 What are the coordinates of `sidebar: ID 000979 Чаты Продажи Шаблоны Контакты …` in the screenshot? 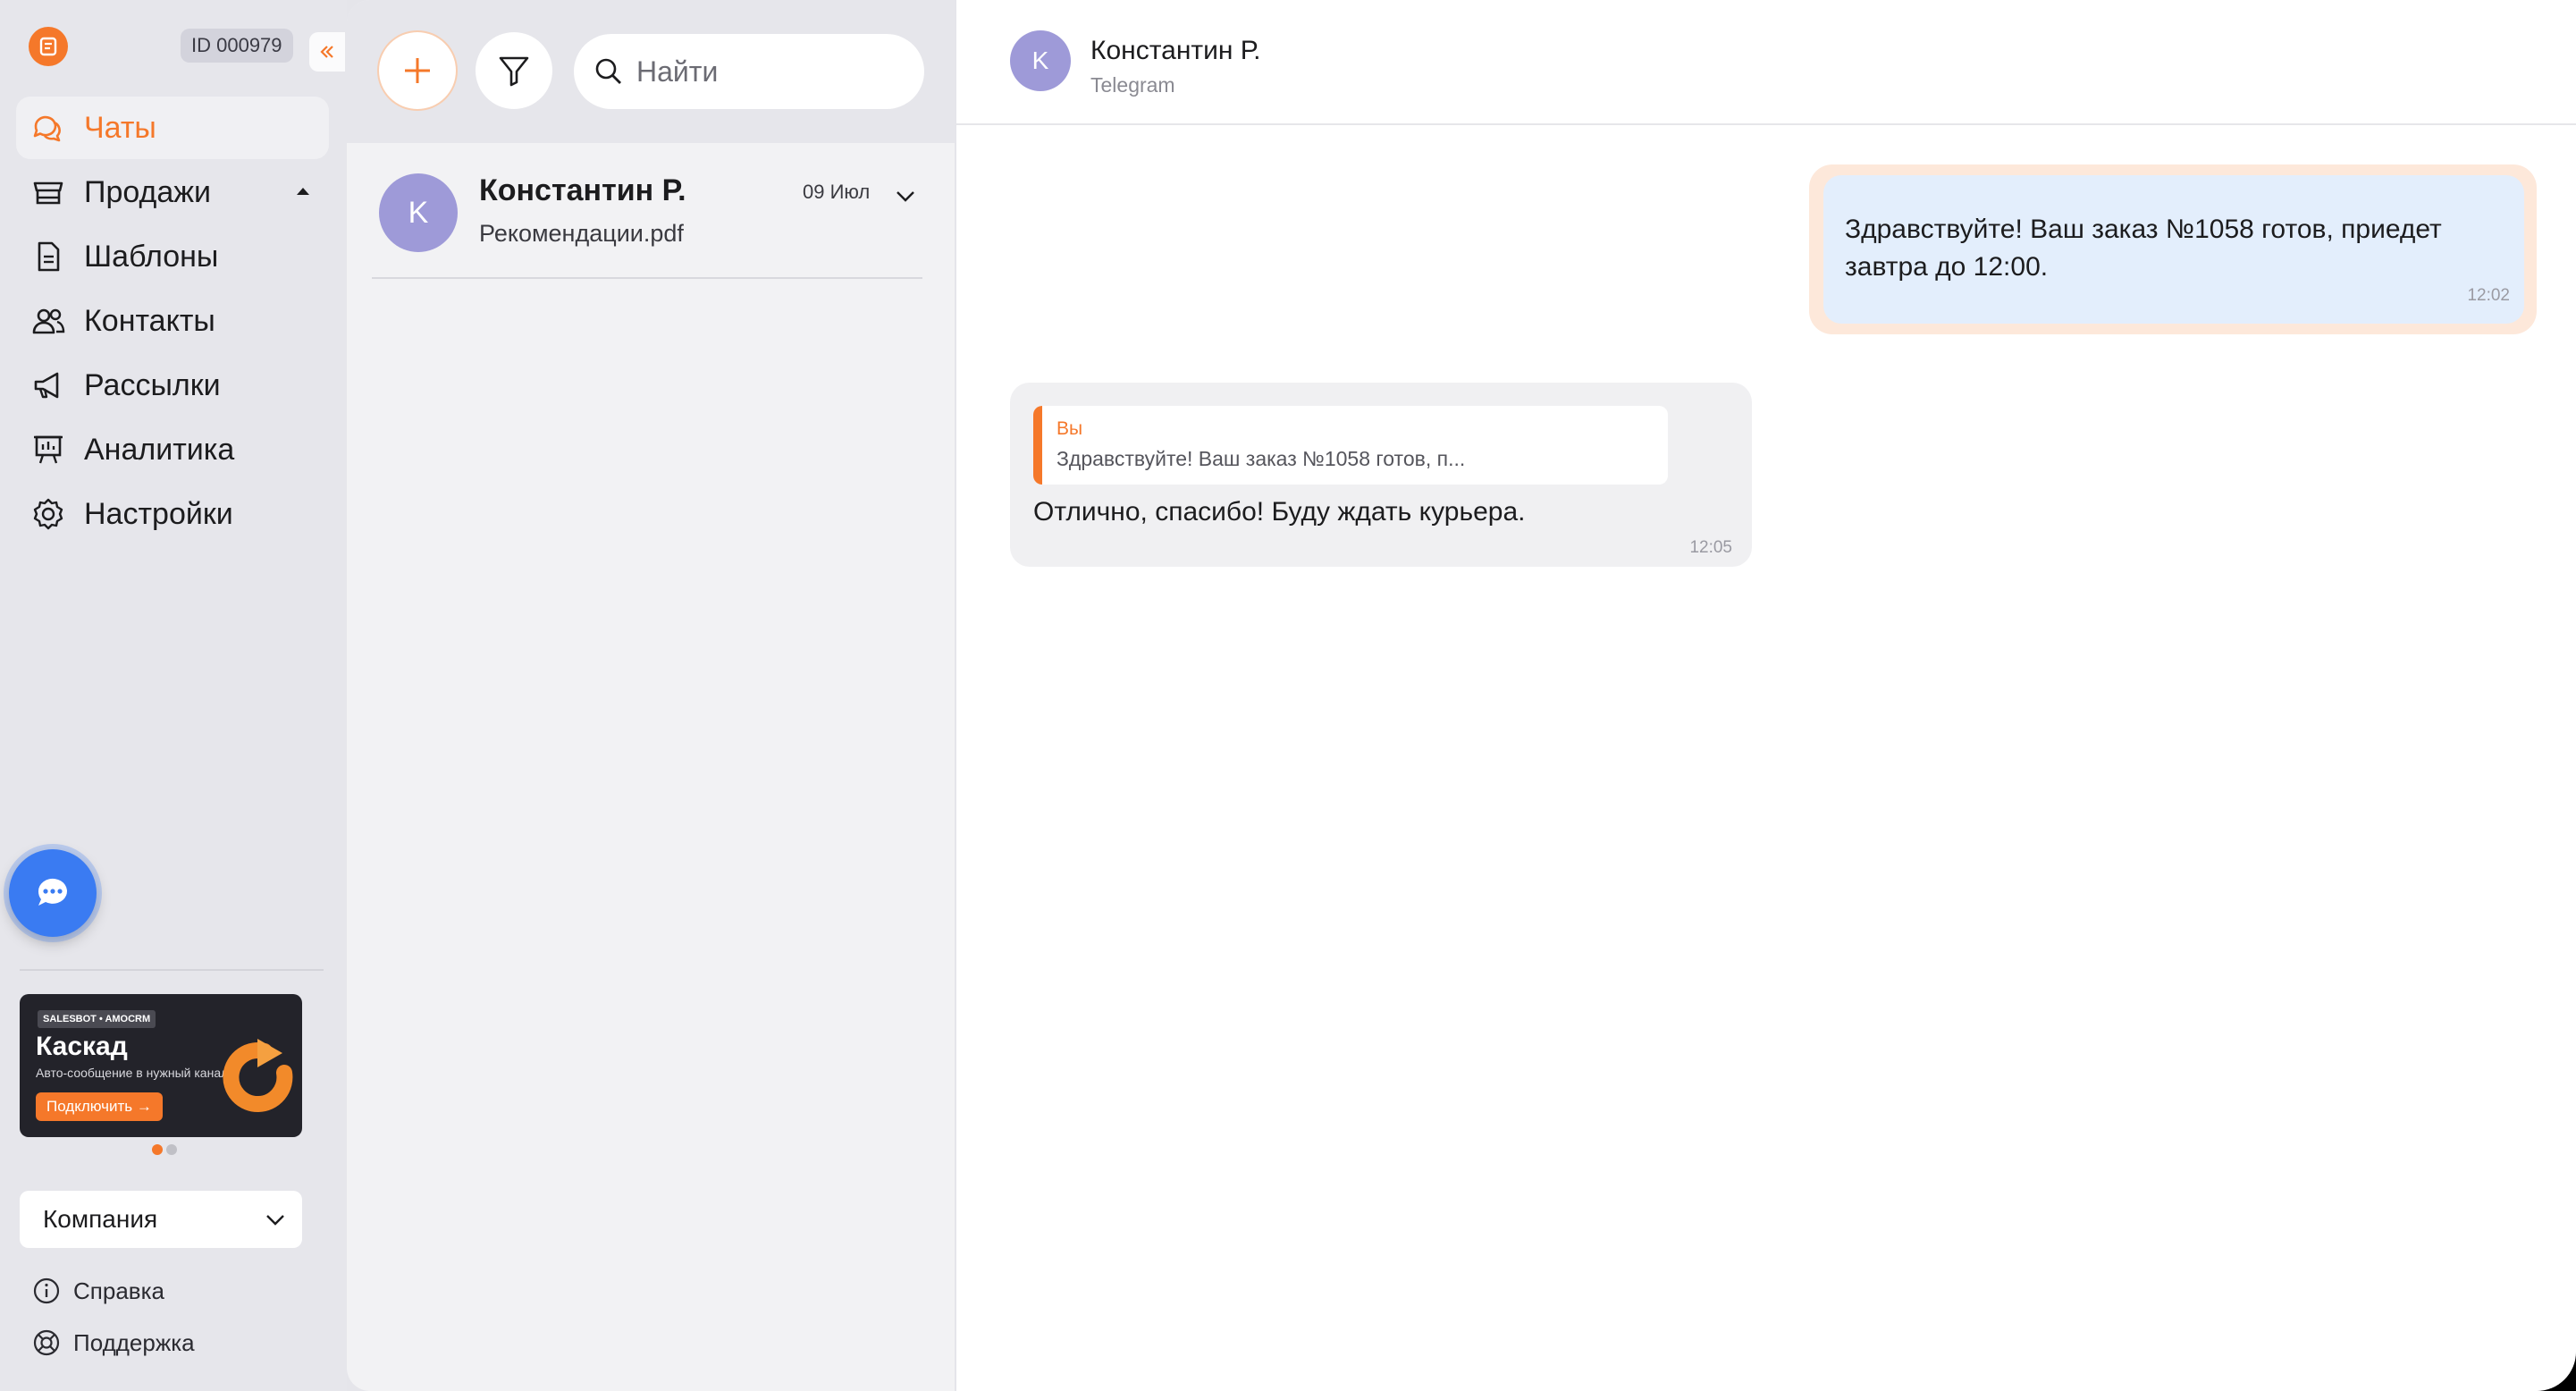 It's located at (174, 695).